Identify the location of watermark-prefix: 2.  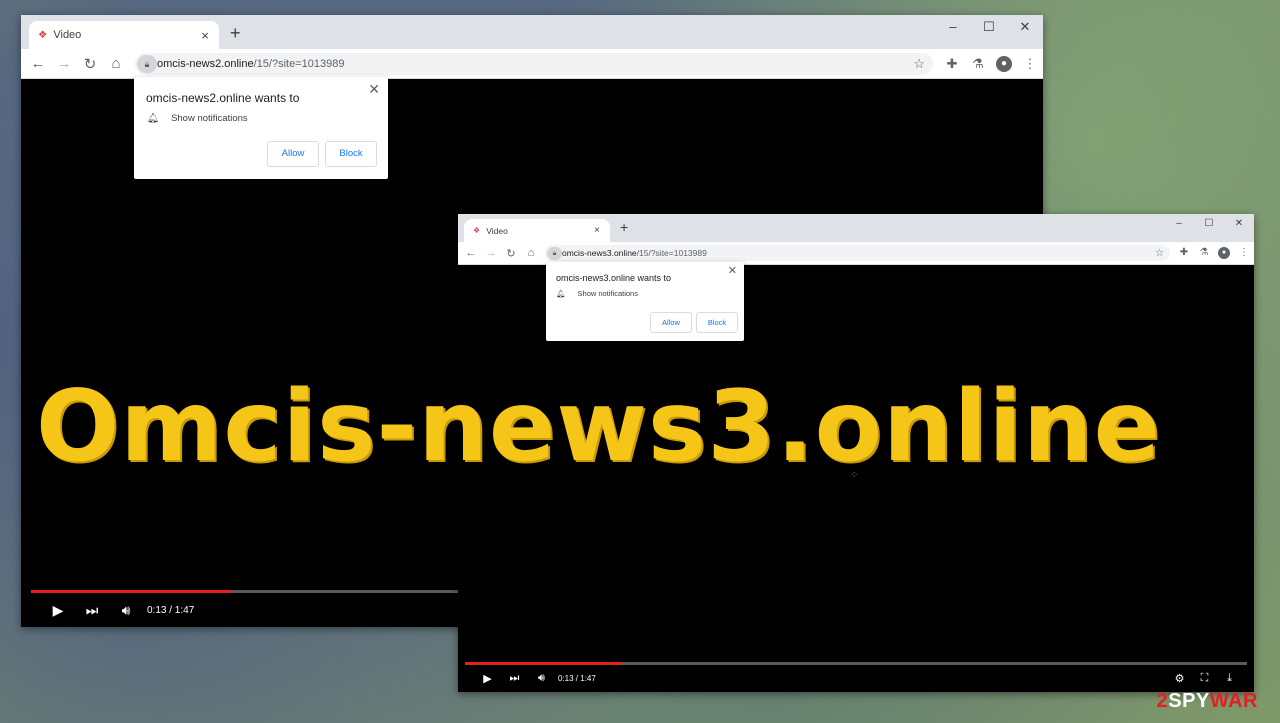
(1162, 701).